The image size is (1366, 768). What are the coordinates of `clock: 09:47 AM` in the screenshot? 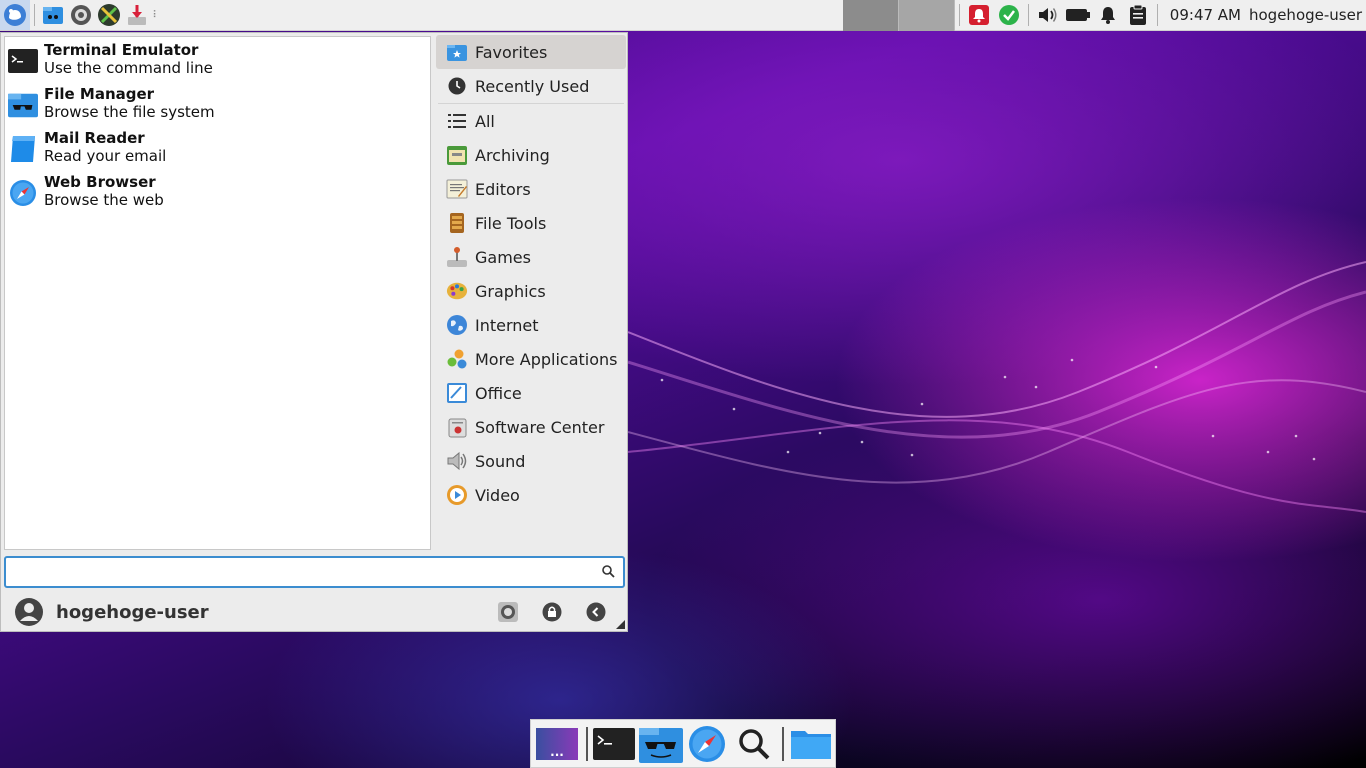 It's located at (1205, 15).